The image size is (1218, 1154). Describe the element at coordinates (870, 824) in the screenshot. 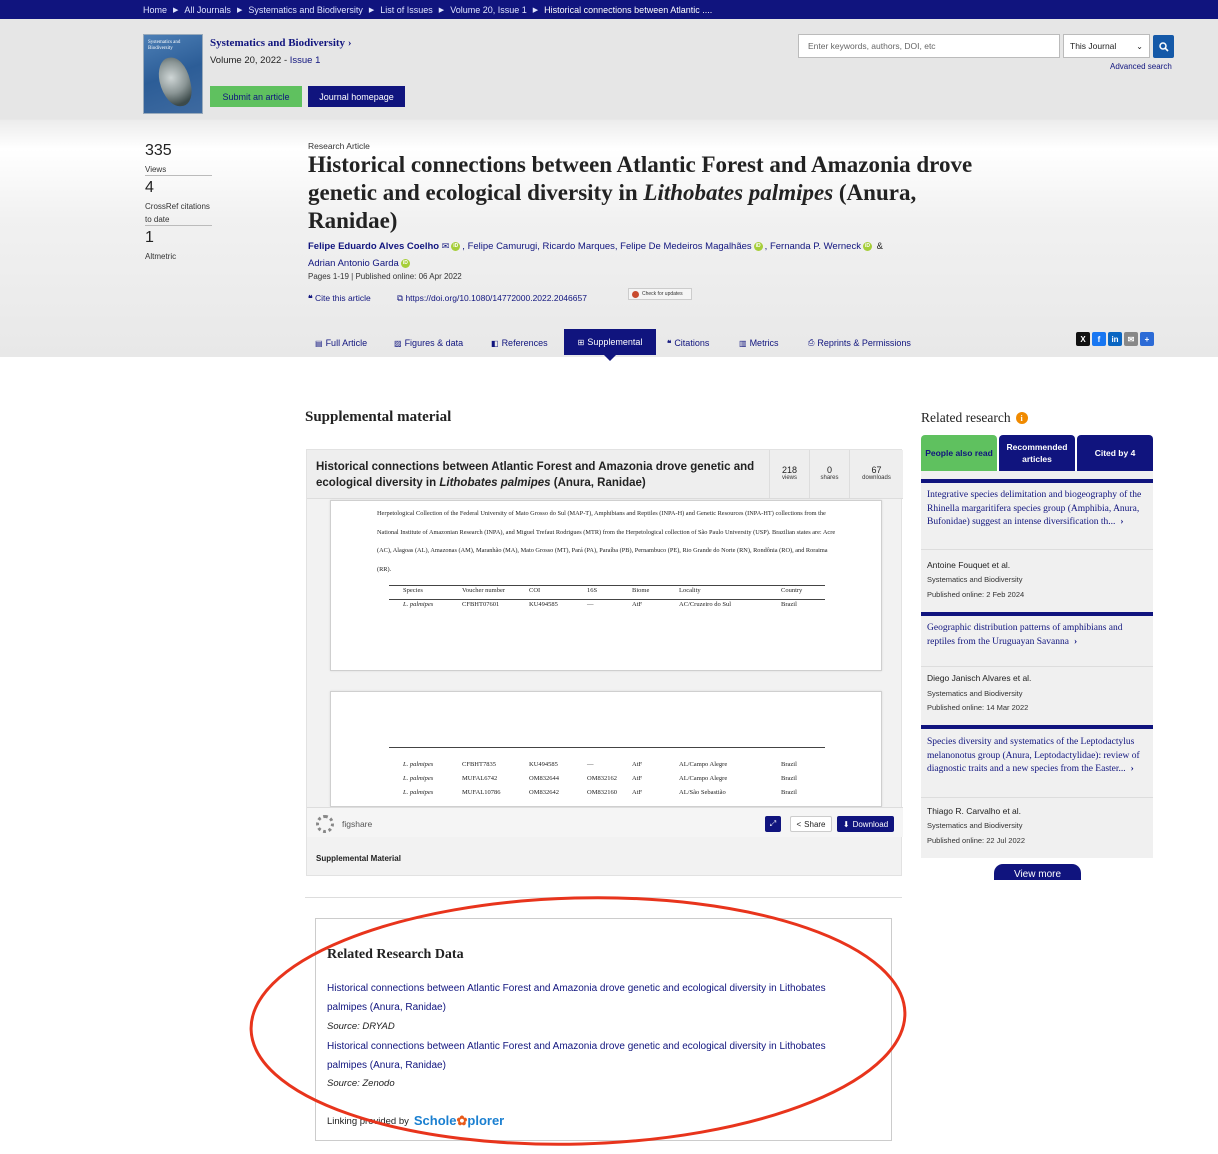

I see `download-label: Download` at that location.